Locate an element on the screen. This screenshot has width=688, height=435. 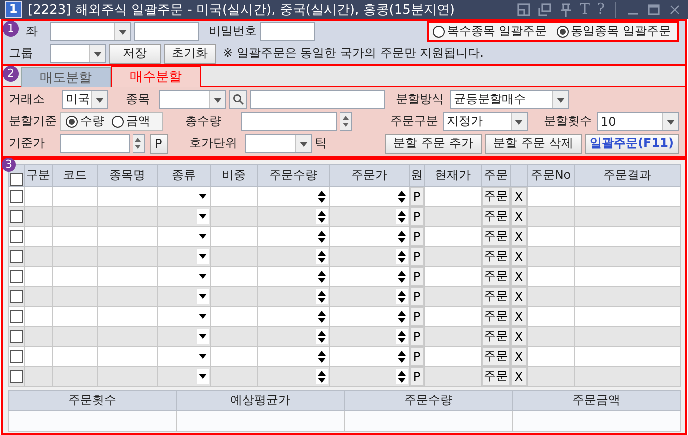
action-button: 분할 주문 추가 is located at coordinates (433, 144).